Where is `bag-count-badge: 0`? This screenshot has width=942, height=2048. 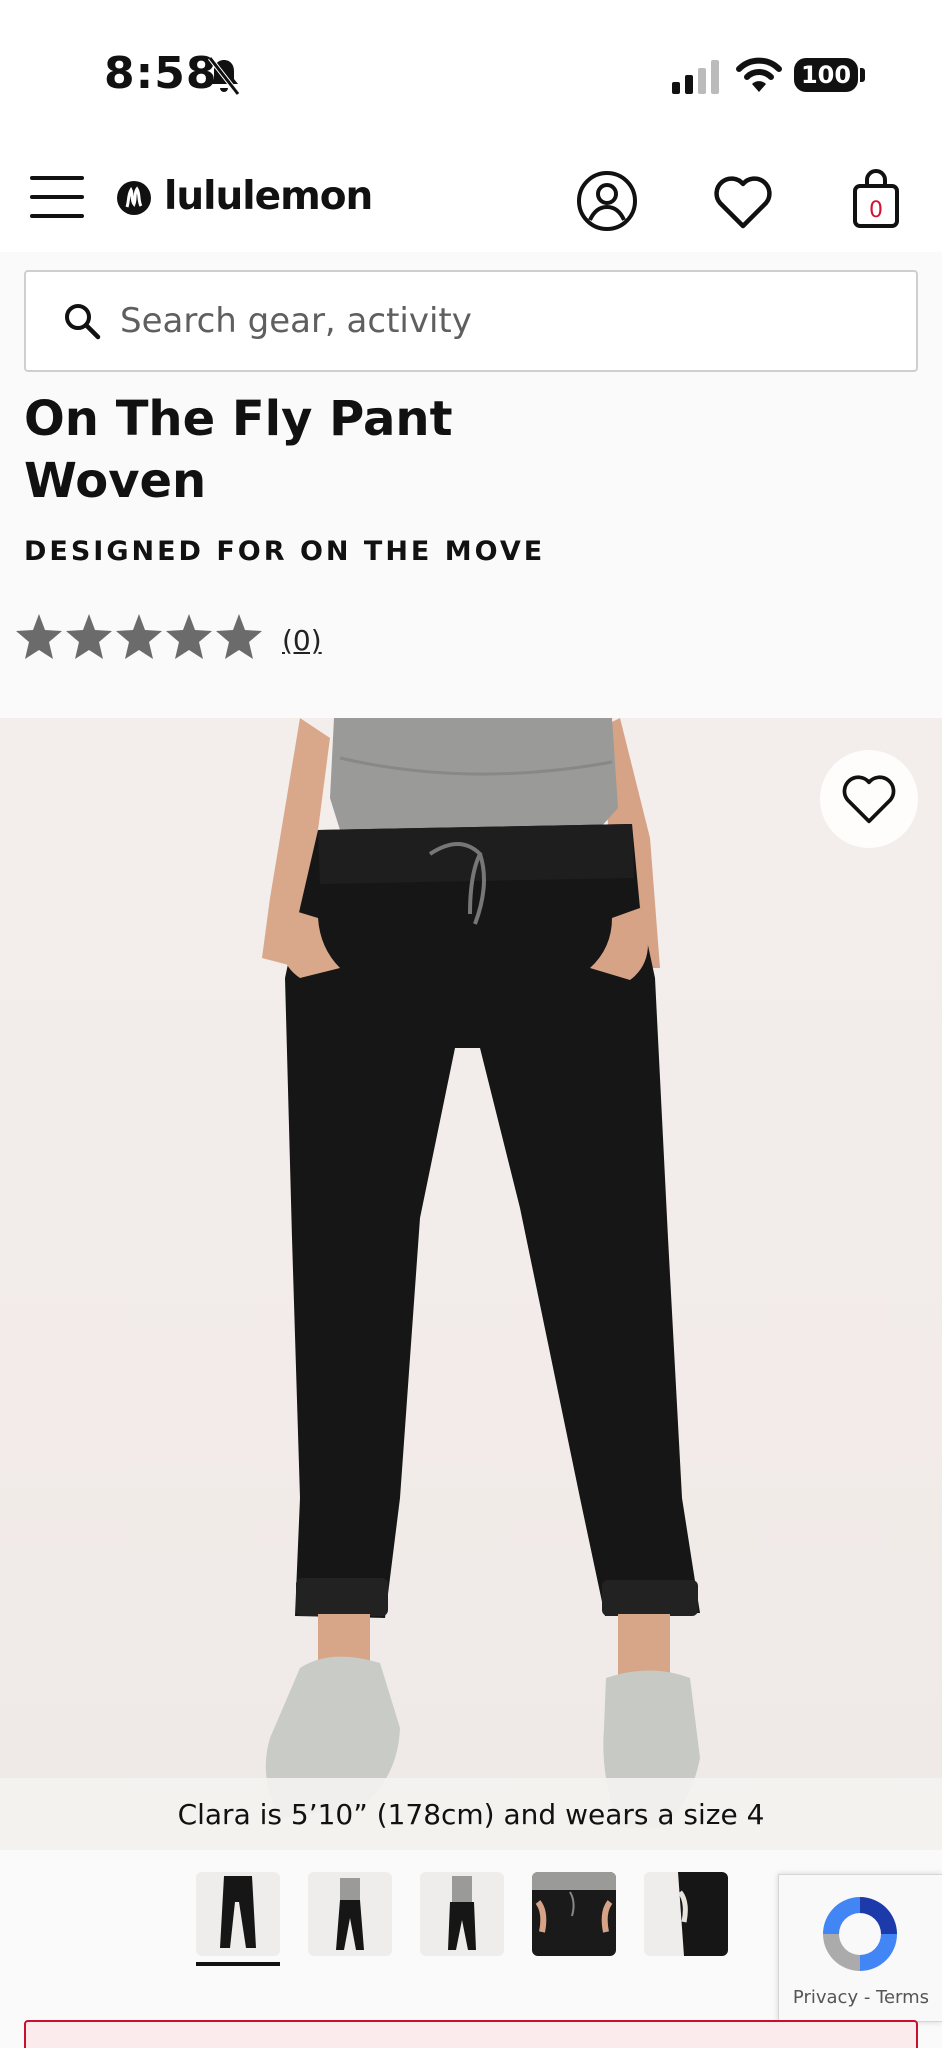
bag-count-badge: 0 is located at coordinates (876, 210).